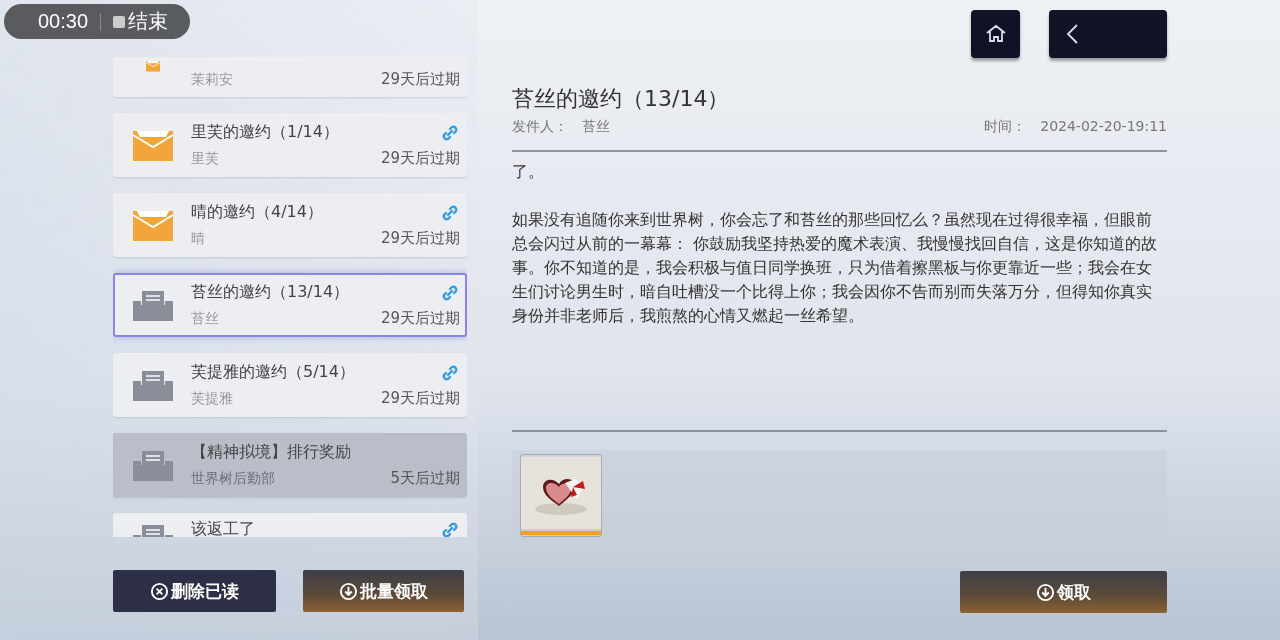 Image resolution: width=1280 pixels, height=640 pixels. Describe the element at coordinates (1005, 127) in the screenshot. I see `time-label: 时间：` at that location.